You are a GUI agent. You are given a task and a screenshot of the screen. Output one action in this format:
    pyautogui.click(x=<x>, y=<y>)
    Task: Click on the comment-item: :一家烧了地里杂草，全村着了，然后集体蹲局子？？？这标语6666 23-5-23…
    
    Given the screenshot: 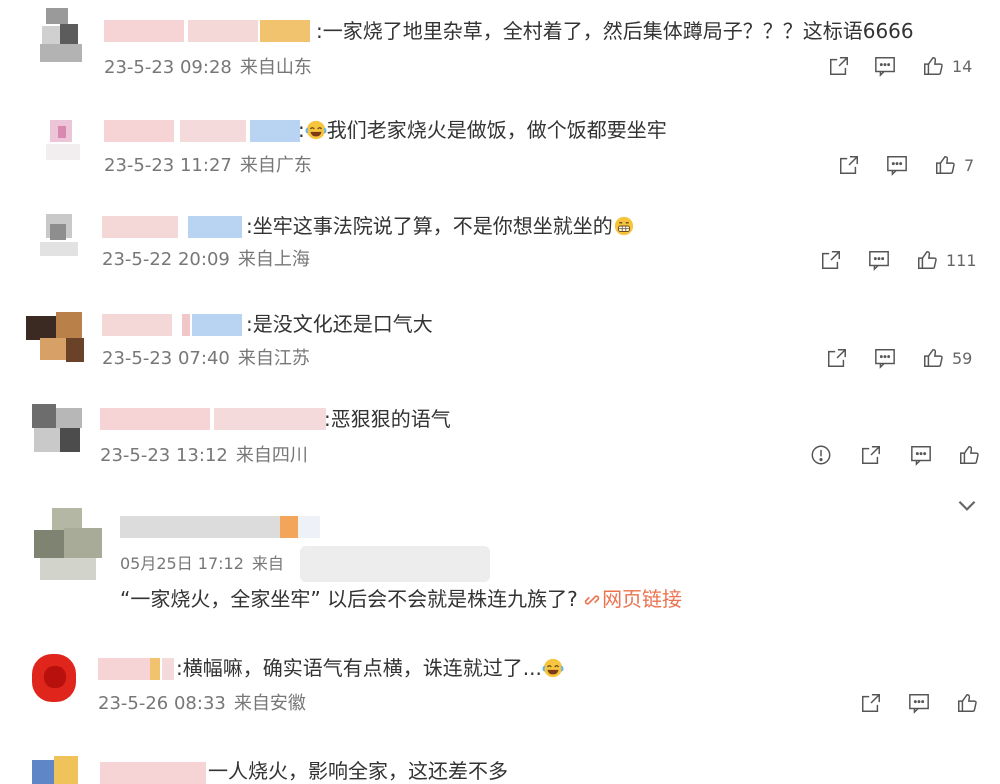 What is the action you would take?
    pyautogui.click(x=500, y=50)
    